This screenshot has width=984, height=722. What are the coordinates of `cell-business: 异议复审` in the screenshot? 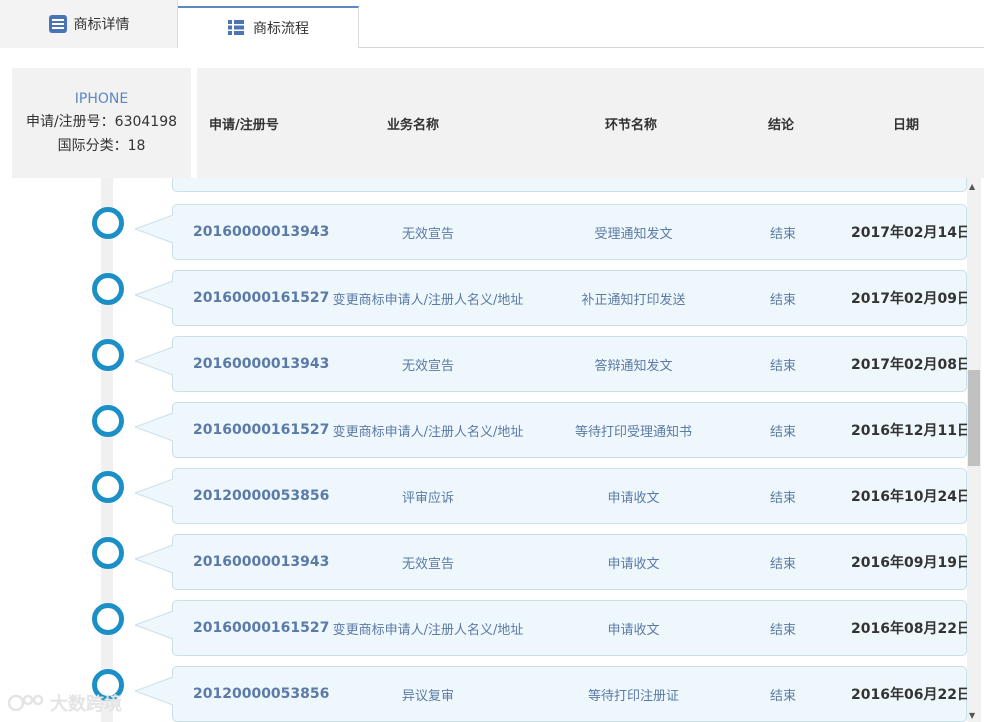 It's located at (427, 696).